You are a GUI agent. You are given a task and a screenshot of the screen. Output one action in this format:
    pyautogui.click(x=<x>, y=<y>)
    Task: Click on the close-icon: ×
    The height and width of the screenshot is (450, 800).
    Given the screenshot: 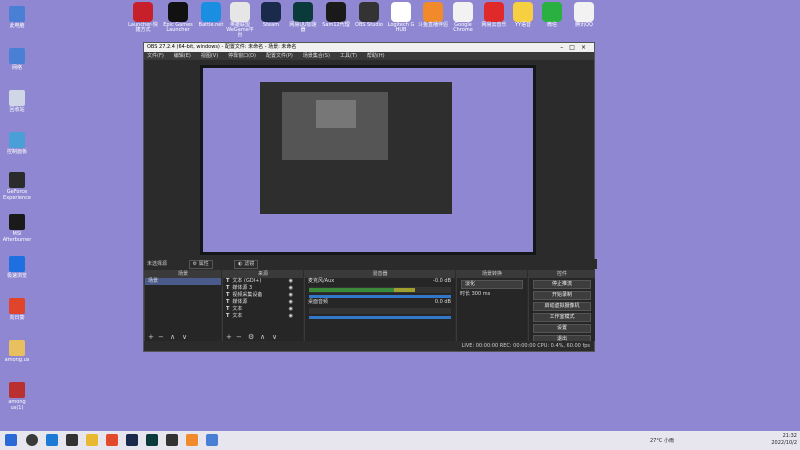 What is the action you would take?
    pyautogui.click(x=586, y=47)
    